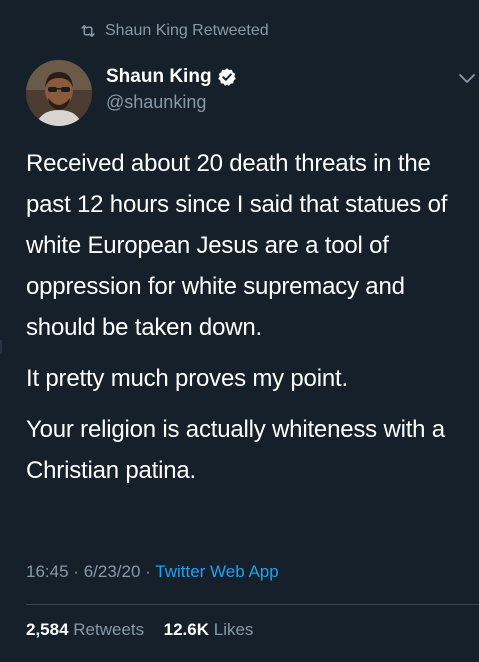  What do you see at coordinates (112, 571) in the screenshot?
I see `tweet-date: 6/23/20` at bounding box center [112, 571].